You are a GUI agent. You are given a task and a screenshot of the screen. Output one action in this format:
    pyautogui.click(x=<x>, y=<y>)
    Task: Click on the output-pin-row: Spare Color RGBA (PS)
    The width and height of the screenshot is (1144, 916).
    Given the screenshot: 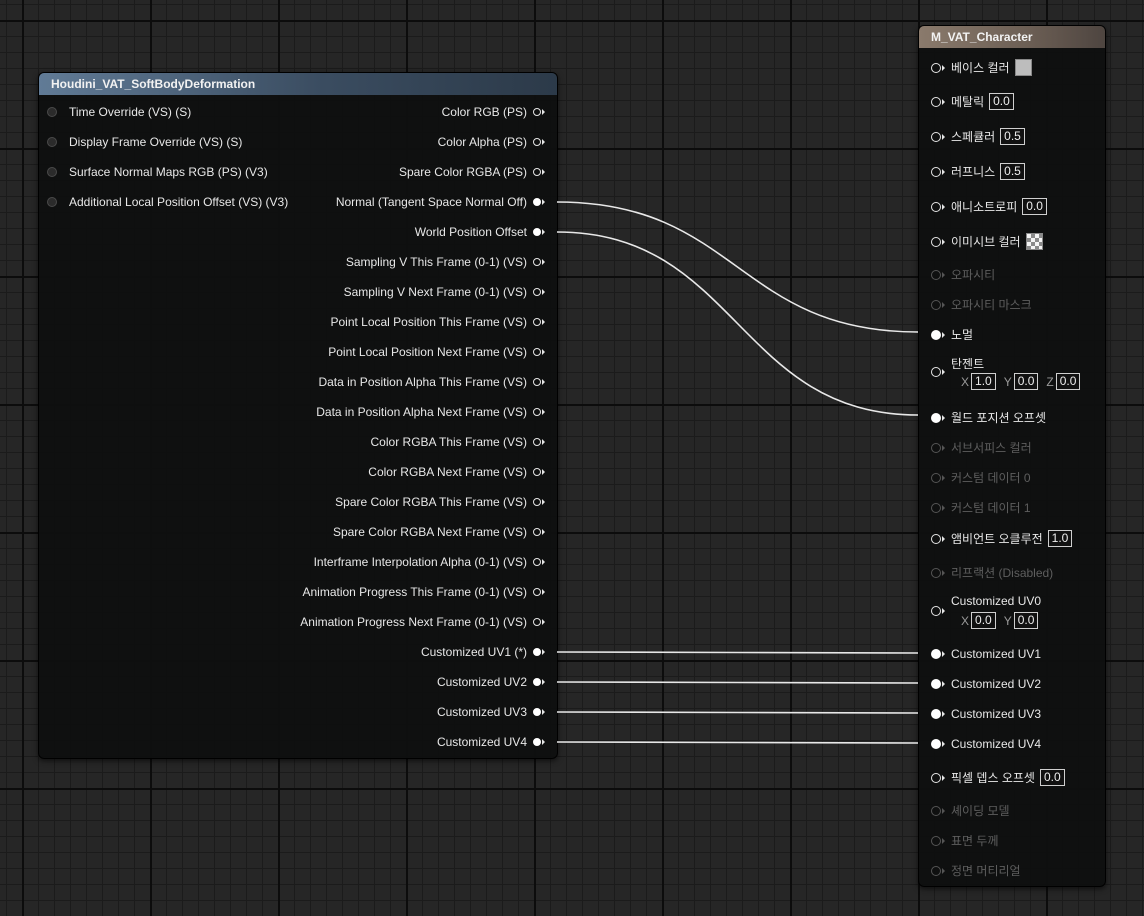 What is the action you would take?
    pyautogui.click(x=472, y=172)
    